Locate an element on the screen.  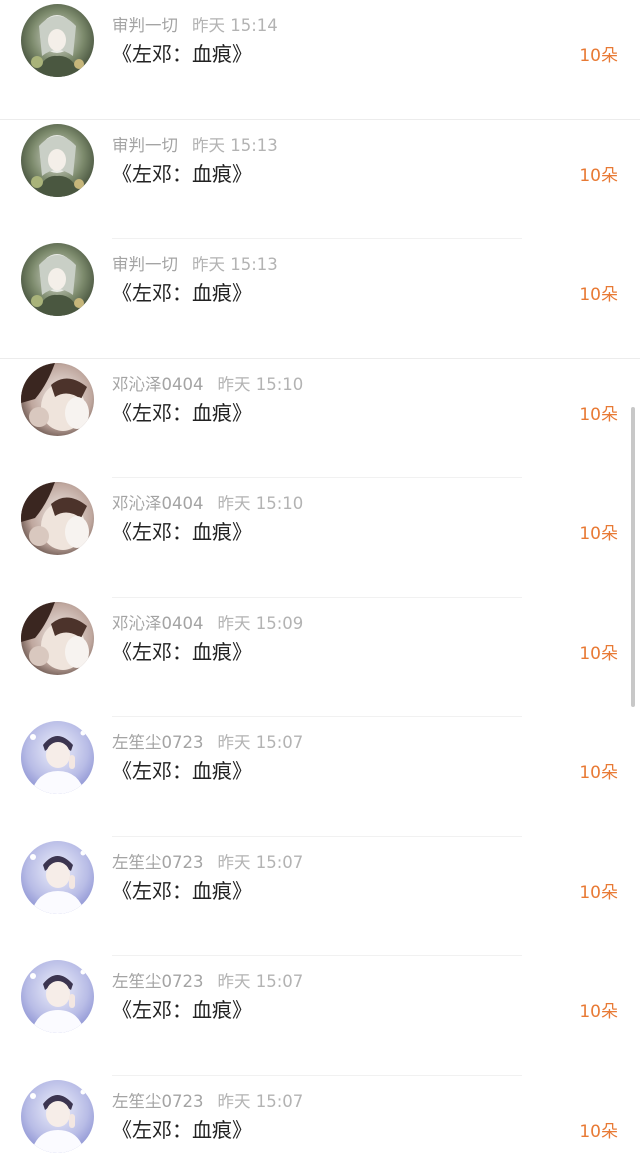
list-item: 审判一切 昨天 15:14 《左邓：血痕》 10朵 is located at coordinates (320, 60).